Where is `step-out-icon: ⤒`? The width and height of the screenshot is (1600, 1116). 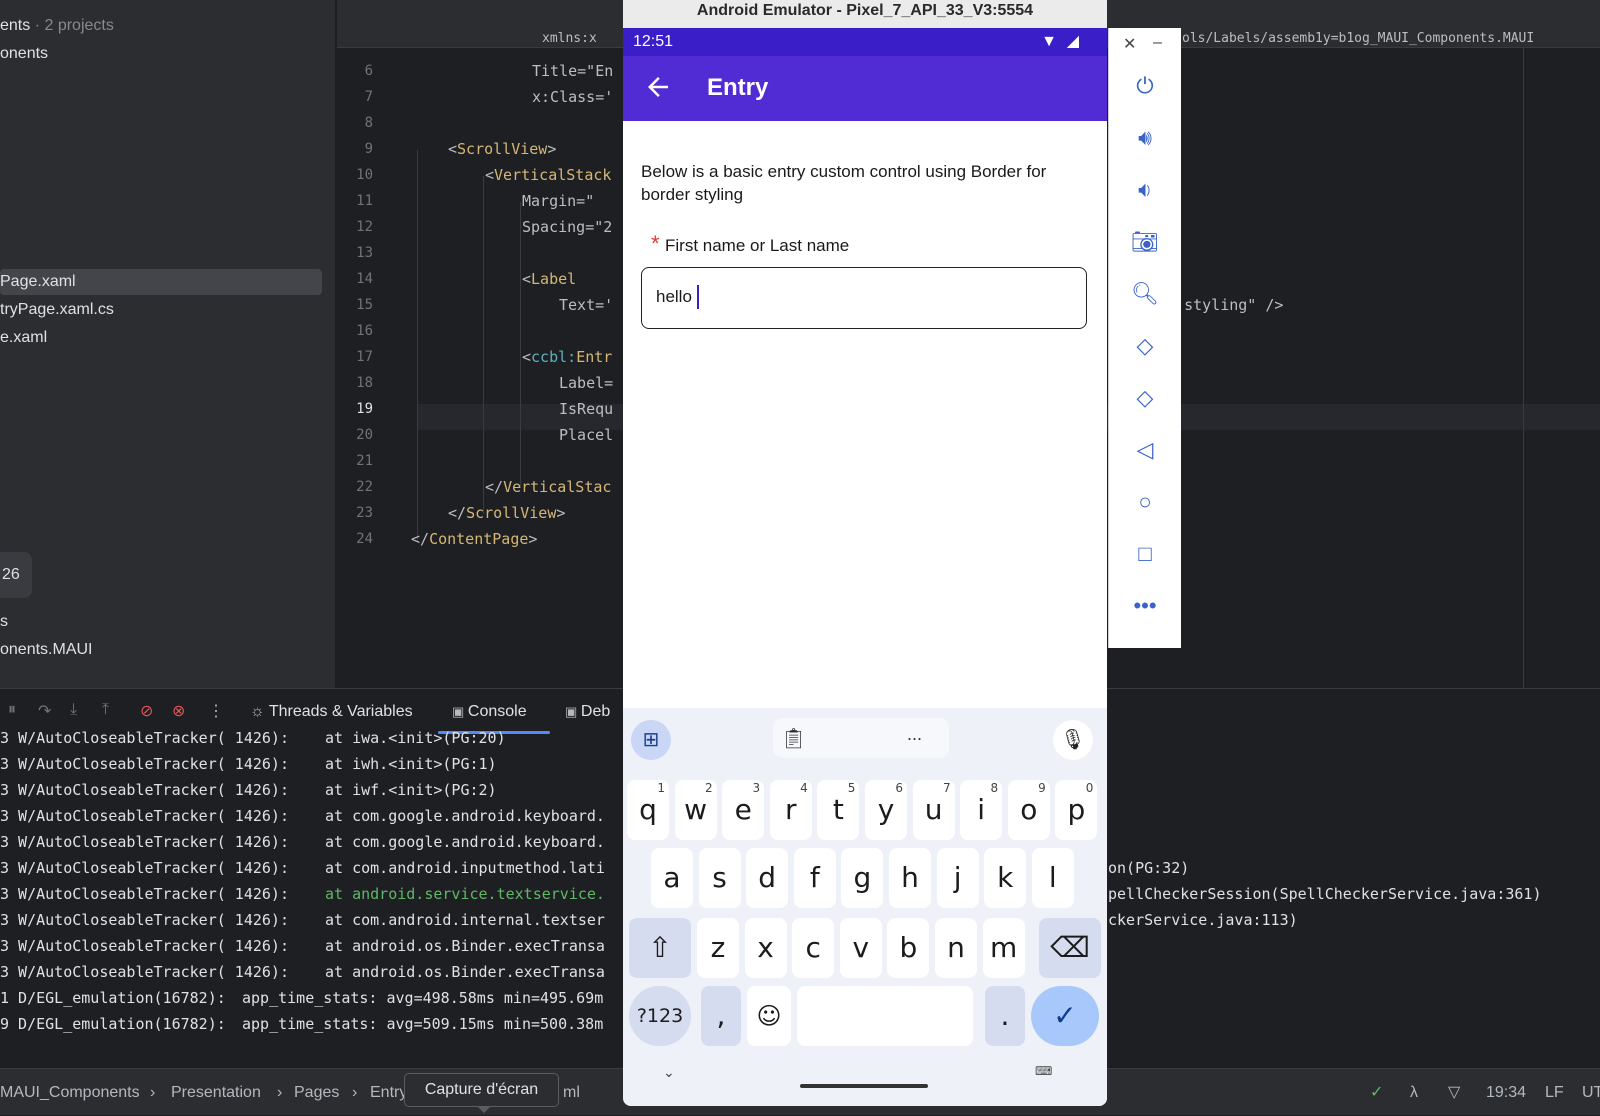
step-out-icon: ⤒ is located at coordinates (105, 710).